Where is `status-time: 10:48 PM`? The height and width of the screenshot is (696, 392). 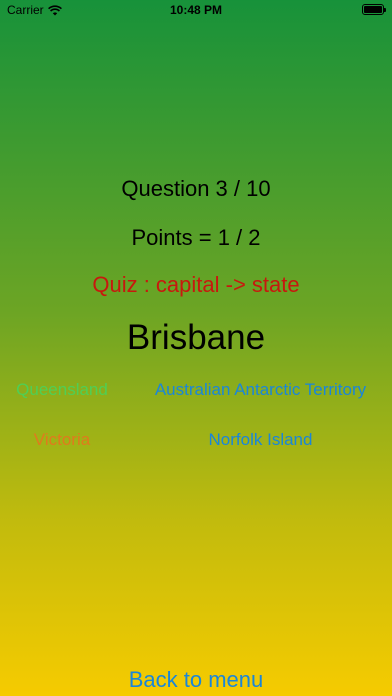 status-time: 10:48 PM is located at coordinates (196, 10).